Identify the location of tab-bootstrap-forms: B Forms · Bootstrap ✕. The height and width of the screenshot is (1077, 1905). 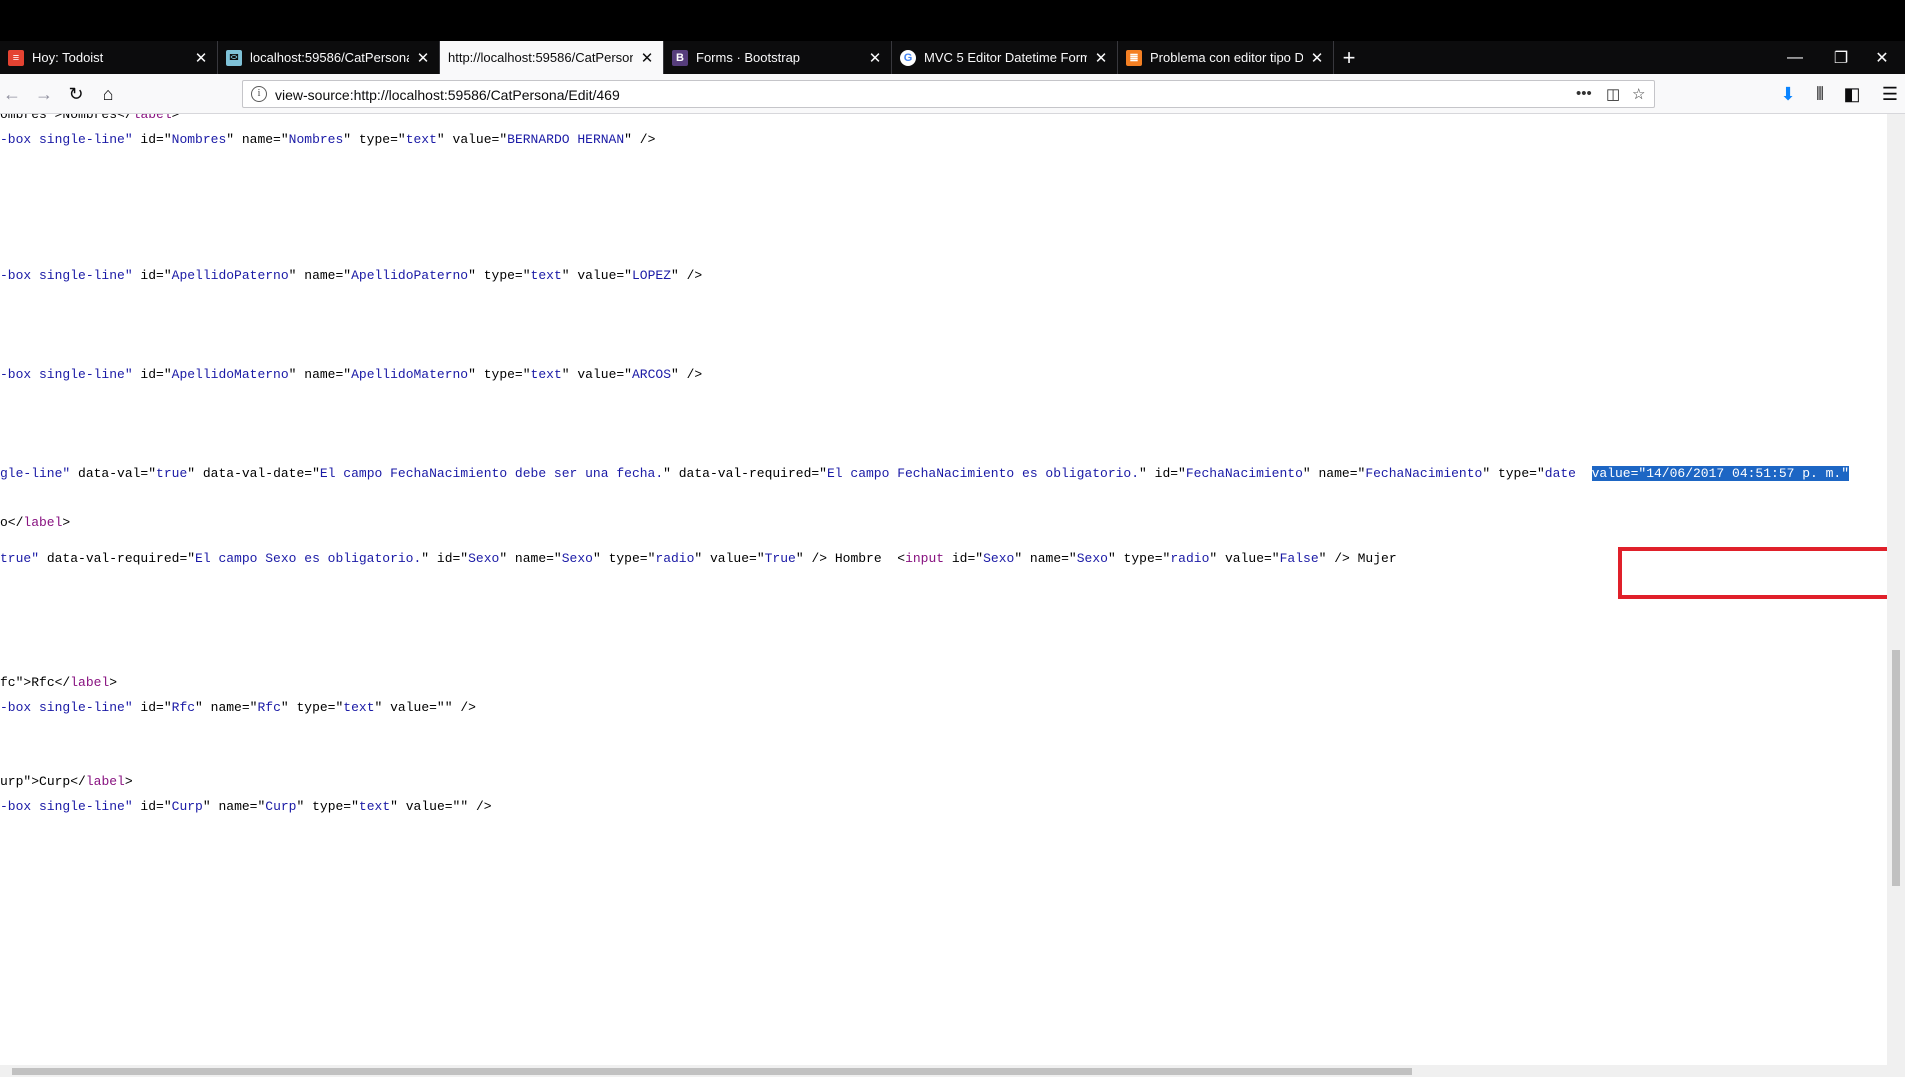
(778, 57).